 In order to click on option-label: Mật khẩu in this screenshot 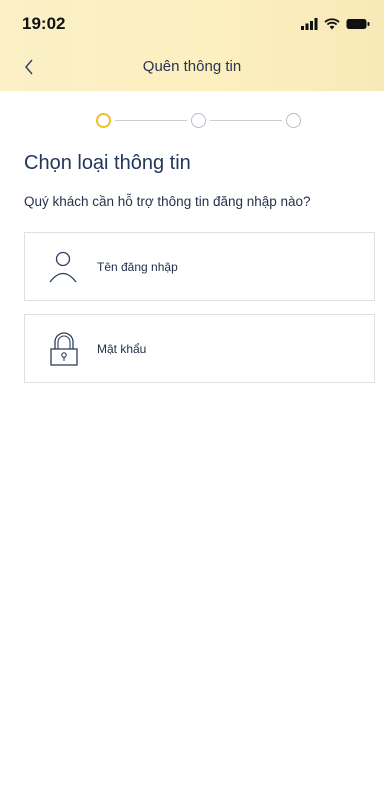, I will do `click(122, 348)`.